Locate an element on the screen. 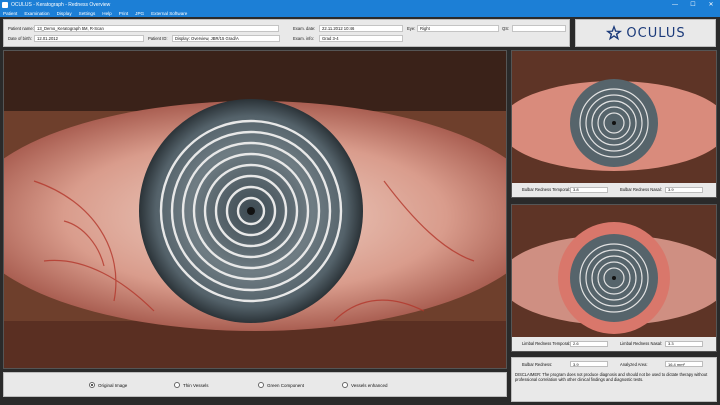  mode-vessels-enhanced-label: Vessels enhanced is located at coordinates (369, 385).